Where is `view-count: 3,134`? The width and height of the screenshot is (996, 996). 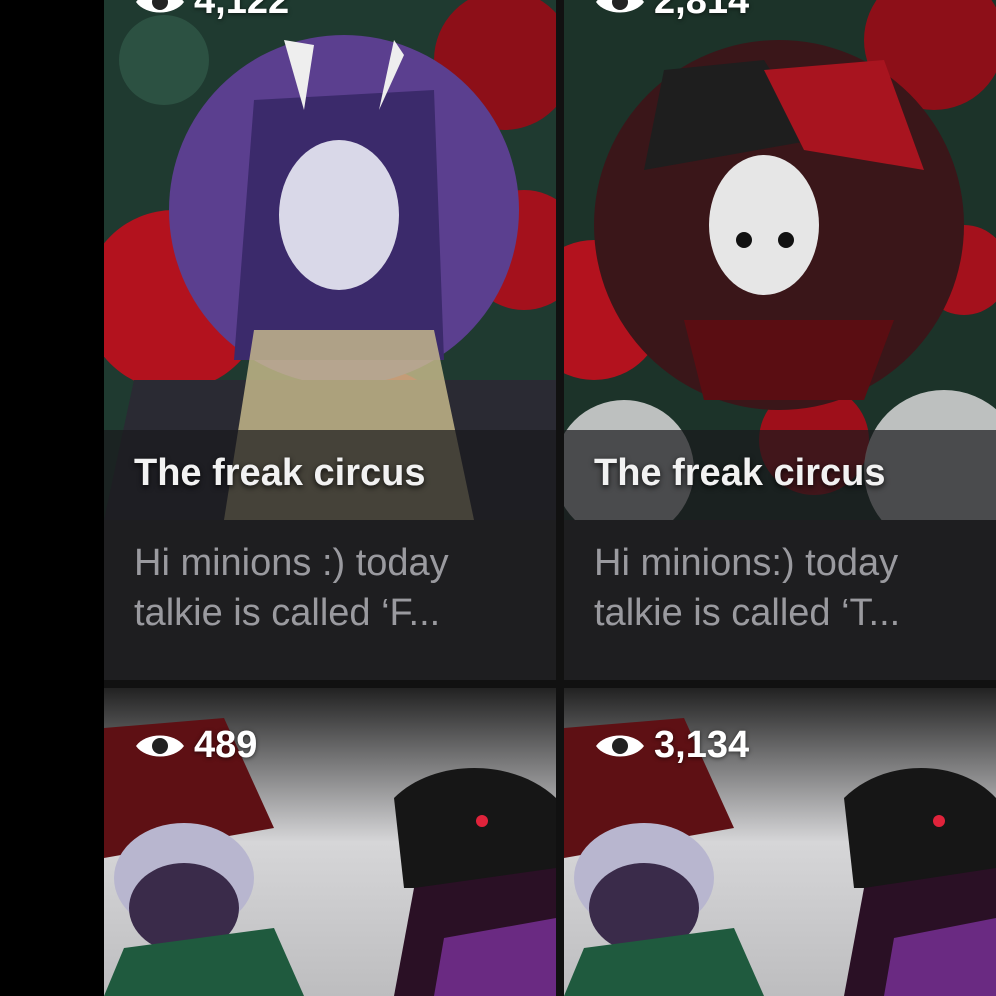
view-count: 3,134 is located at coordinates (671, 745).